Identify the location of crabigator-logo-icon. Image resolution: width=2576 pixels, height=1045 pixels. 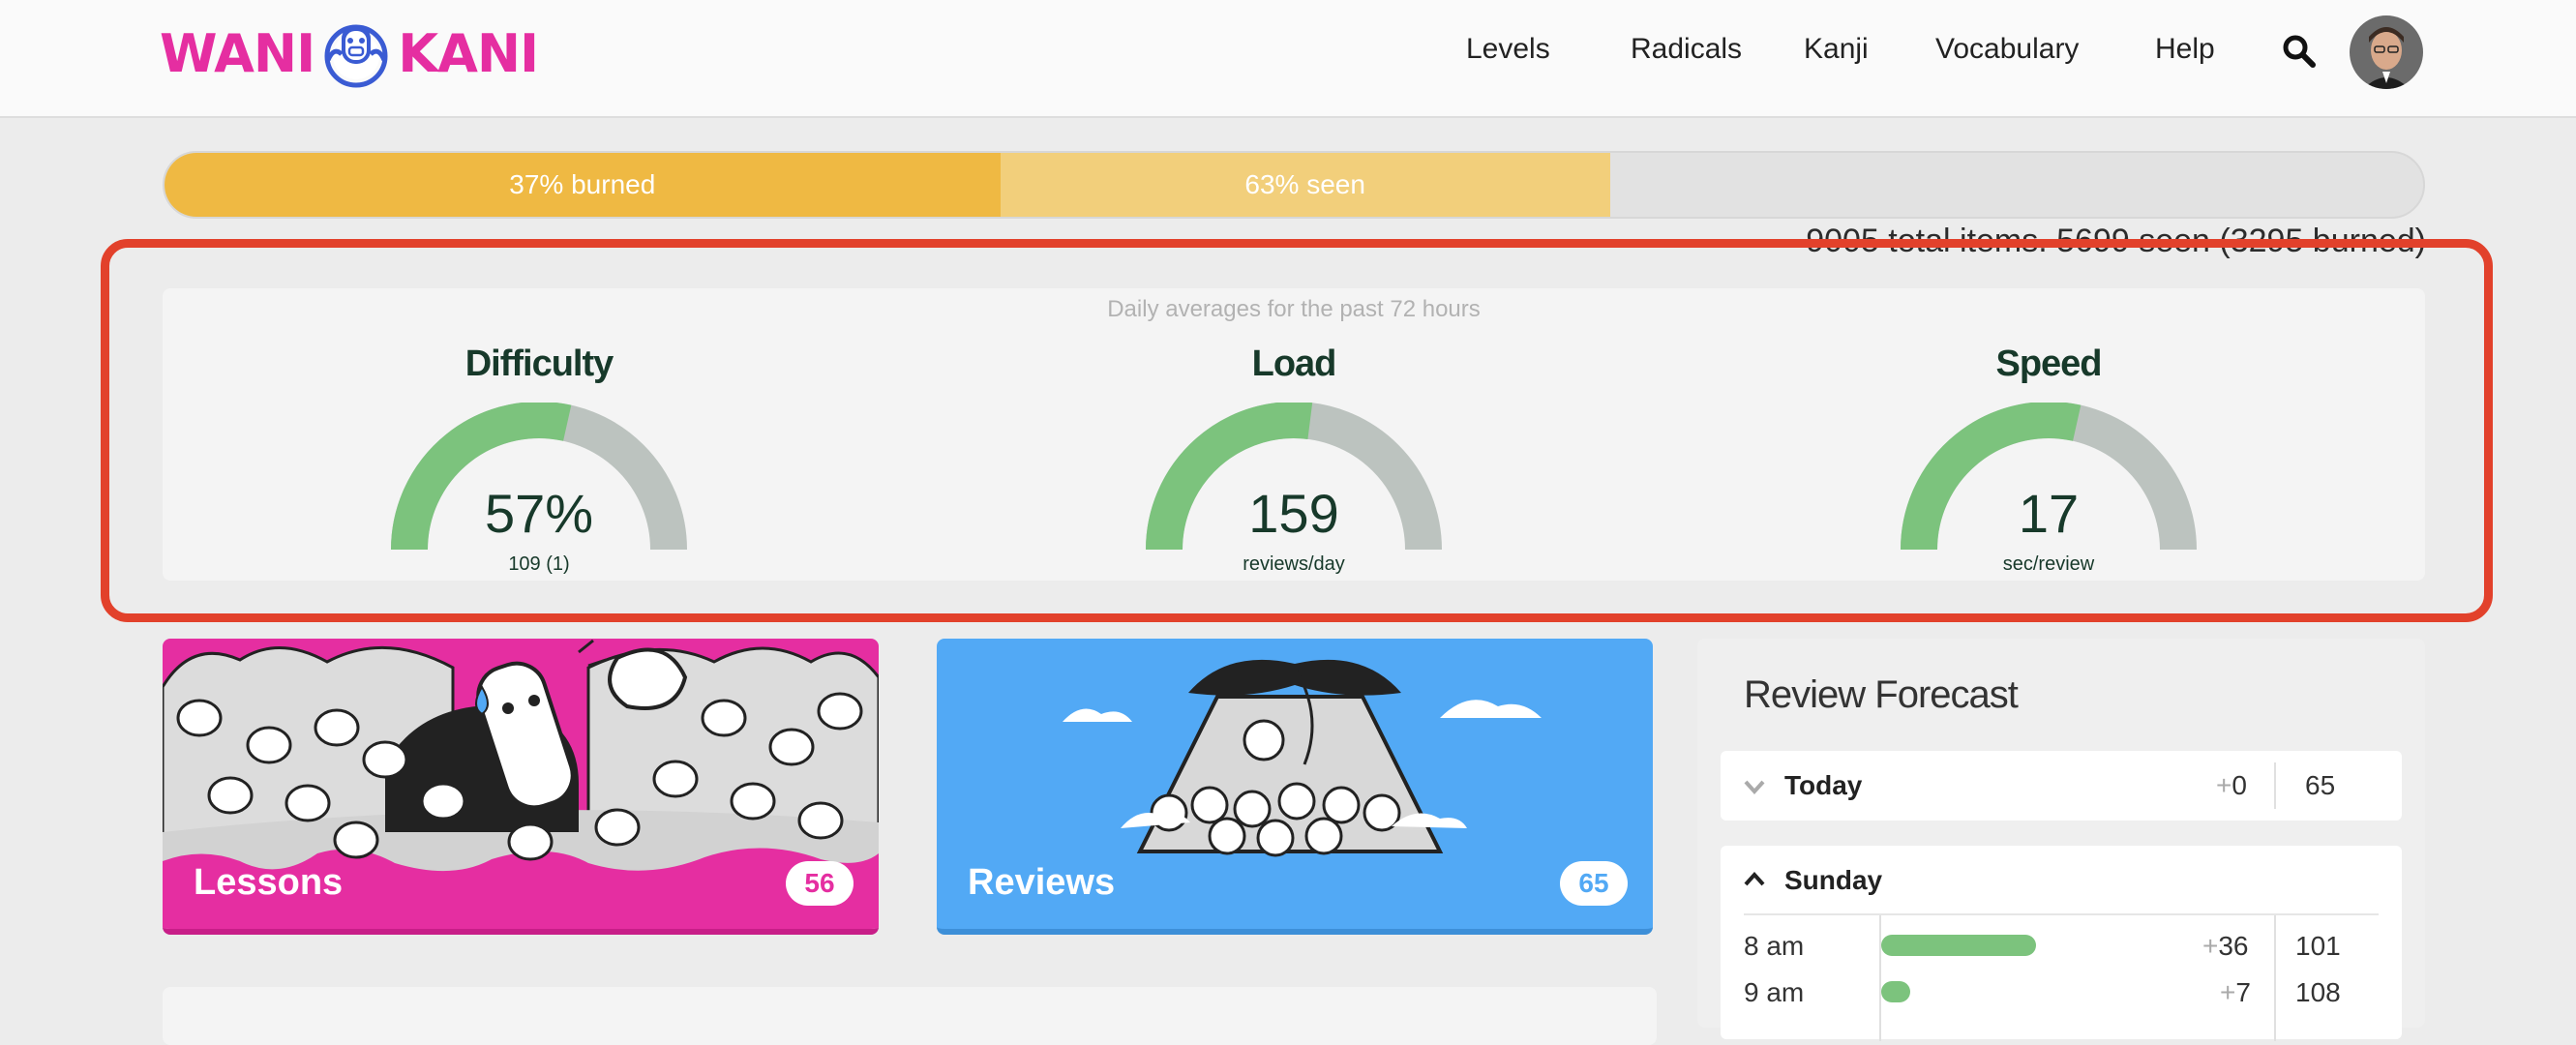
(356, 56).